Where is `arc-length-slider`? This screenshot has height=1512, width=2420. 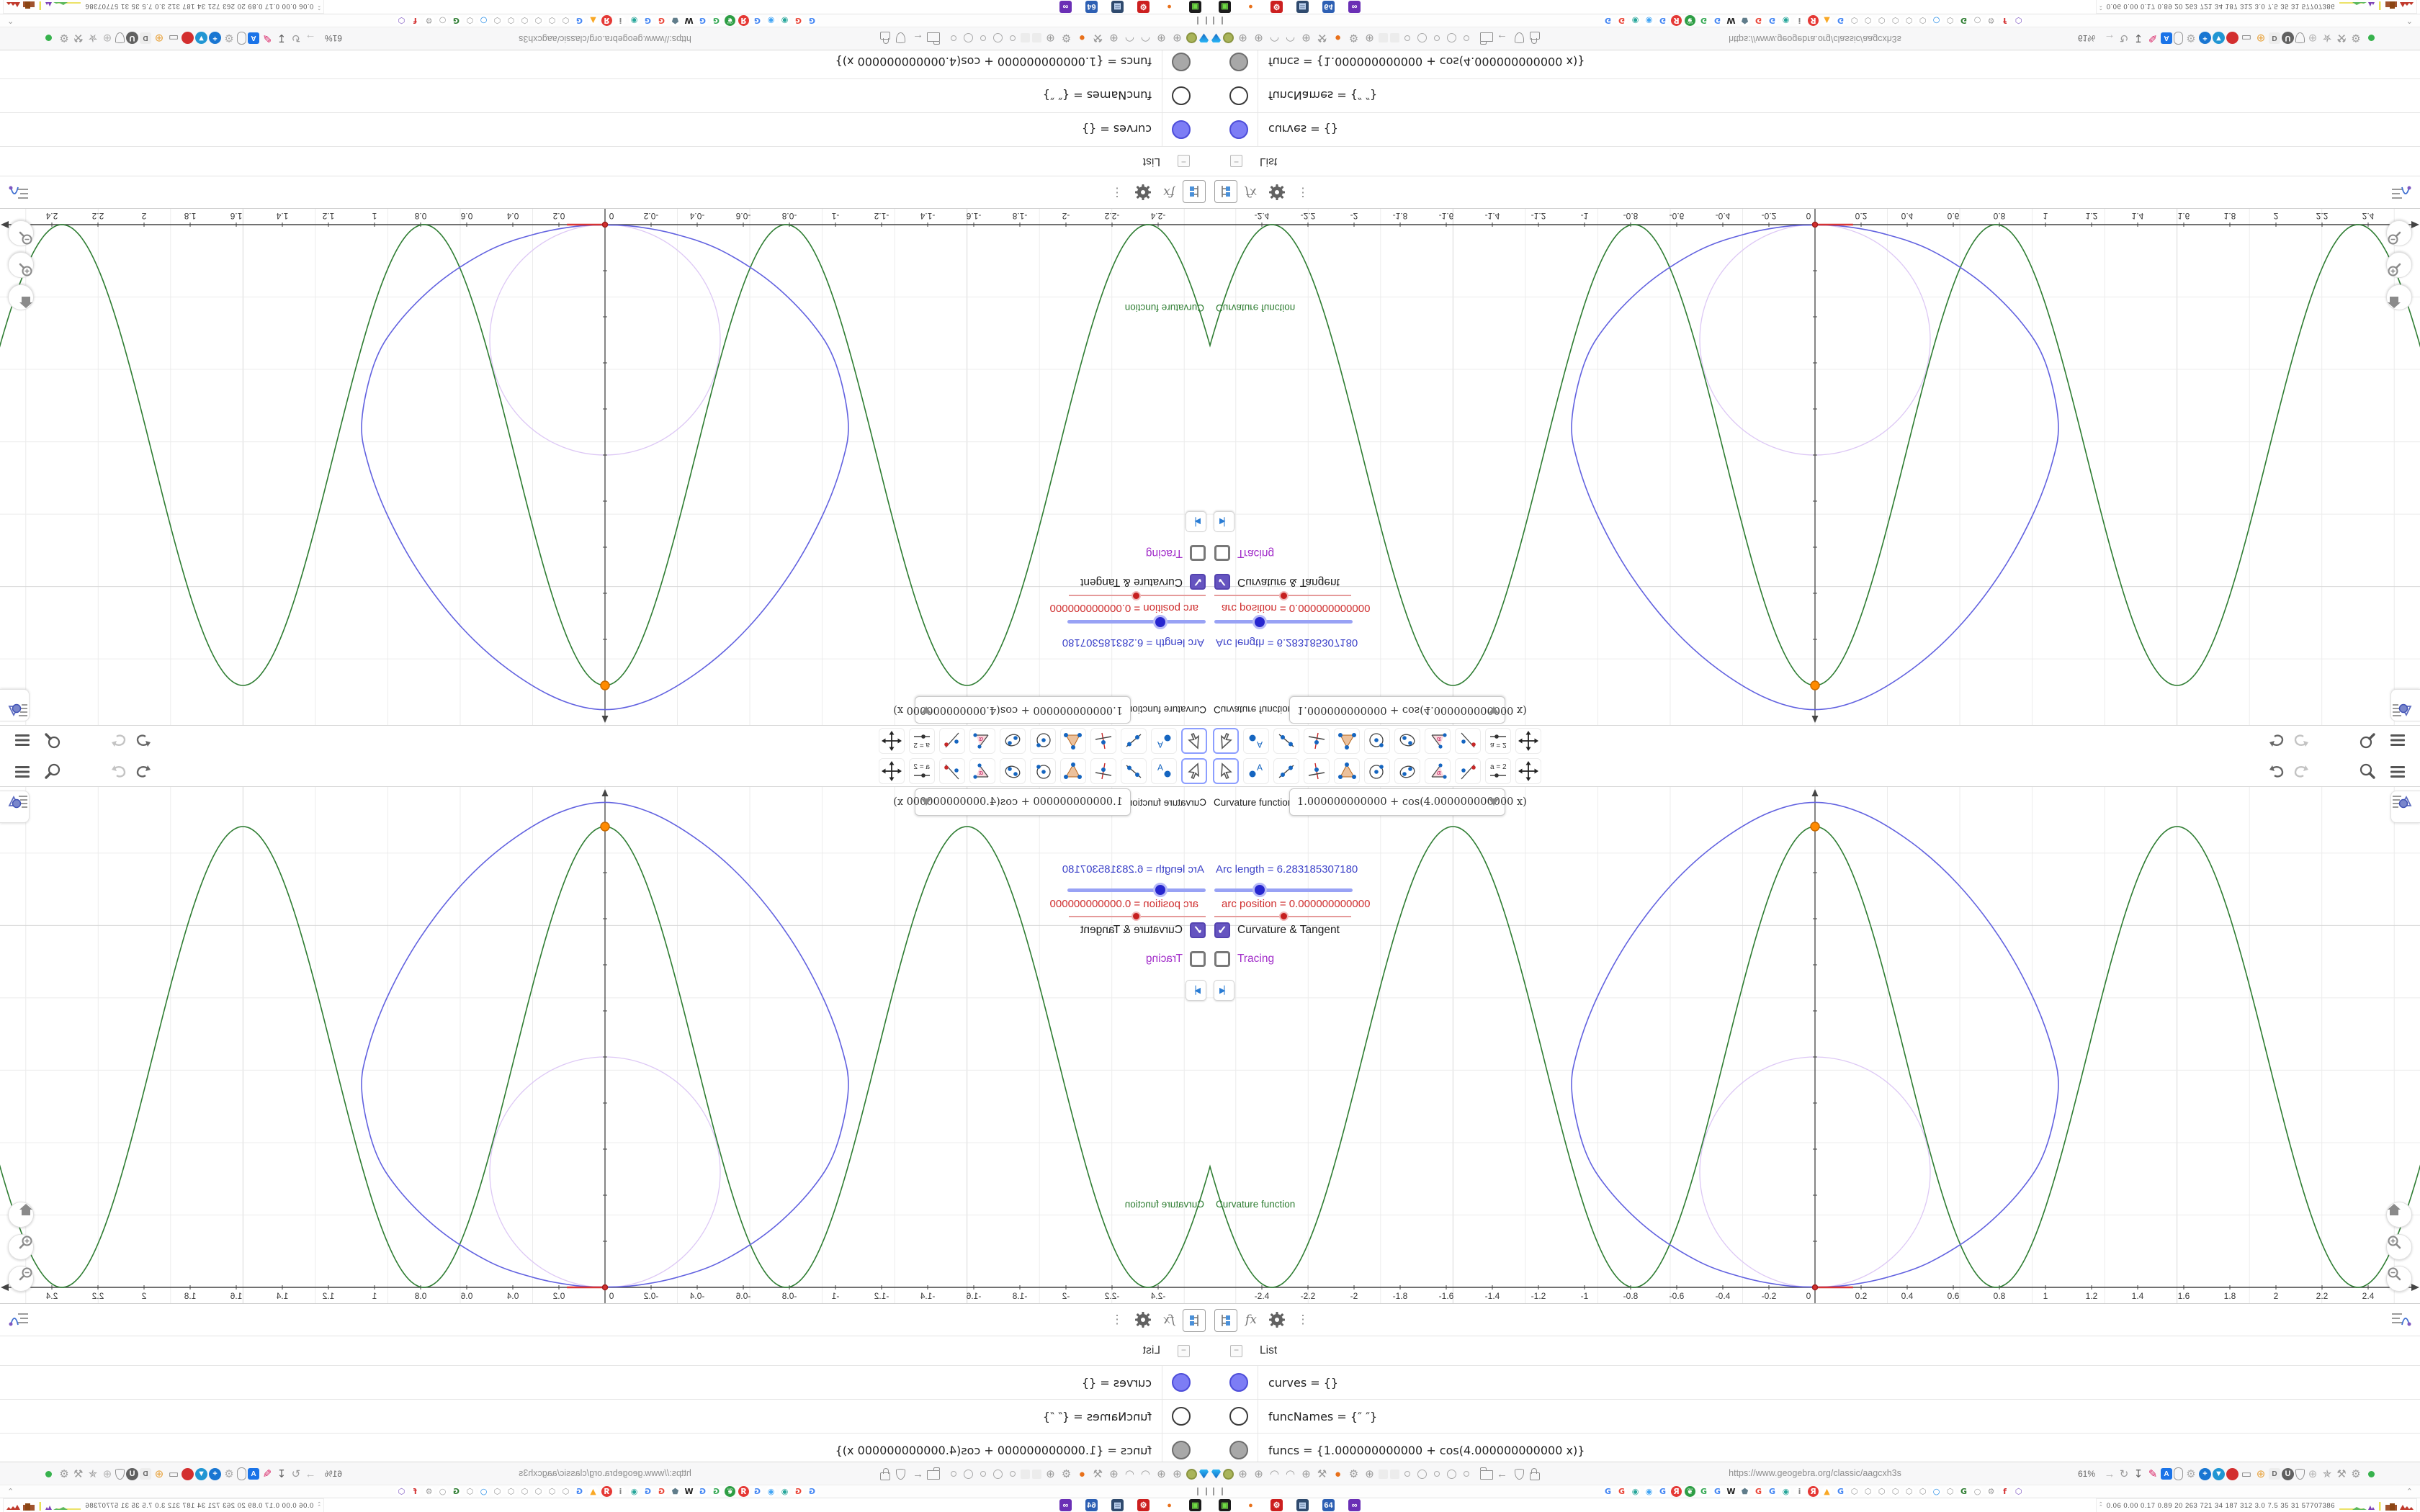
arc-length-slider is located at coordinates (1283, 622).